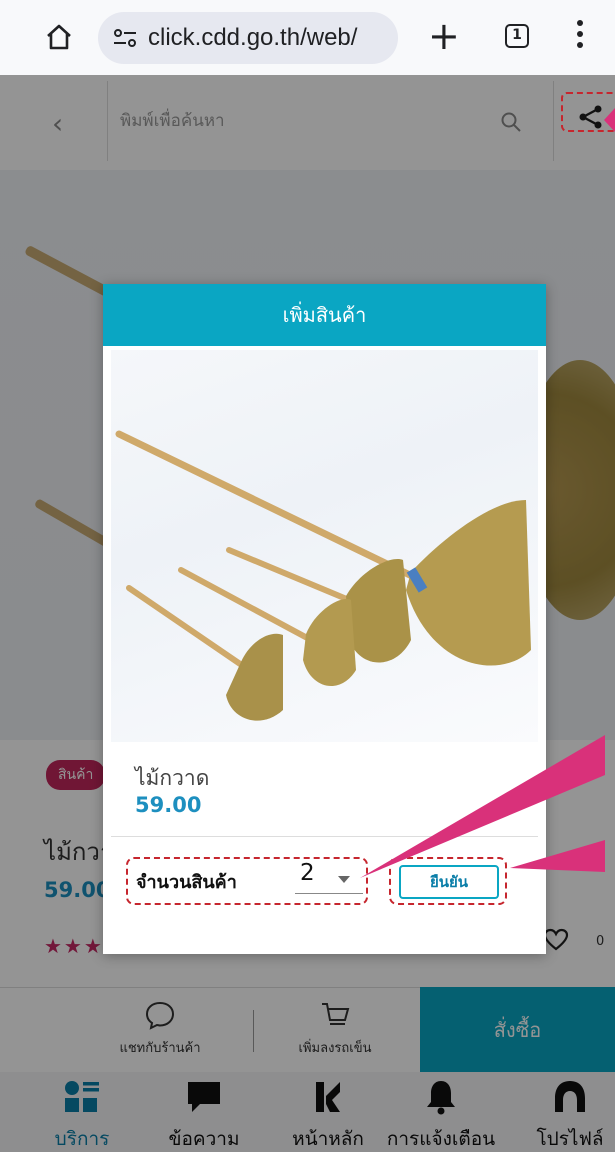  What do you see at coordinates (253, 37) in the screenshot?
I see `url-text: click.cdd.go.th/web/` at bounding box center [253, 37].